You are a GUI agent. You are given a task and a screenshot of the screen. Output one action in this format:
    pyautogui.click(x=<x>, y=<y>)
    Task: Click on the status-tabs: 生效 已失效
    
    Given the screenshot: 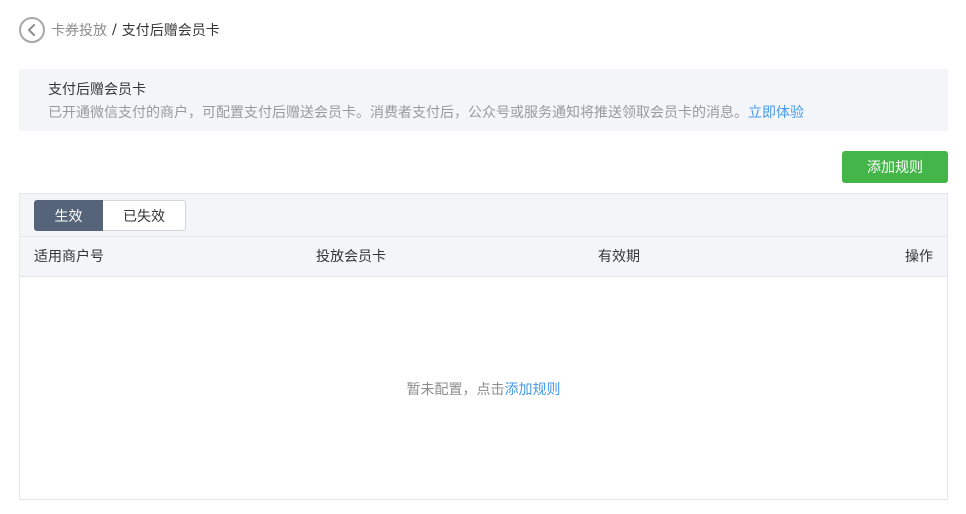 What is the action you would take?
    pyautogui.click(x=110, y=215)
    